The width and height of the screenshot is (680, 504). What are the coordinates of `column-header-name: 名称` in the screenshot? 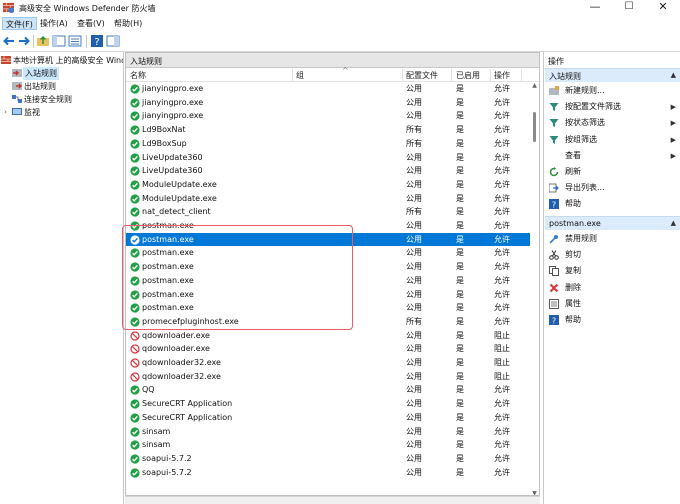 It's located at (138, 75).